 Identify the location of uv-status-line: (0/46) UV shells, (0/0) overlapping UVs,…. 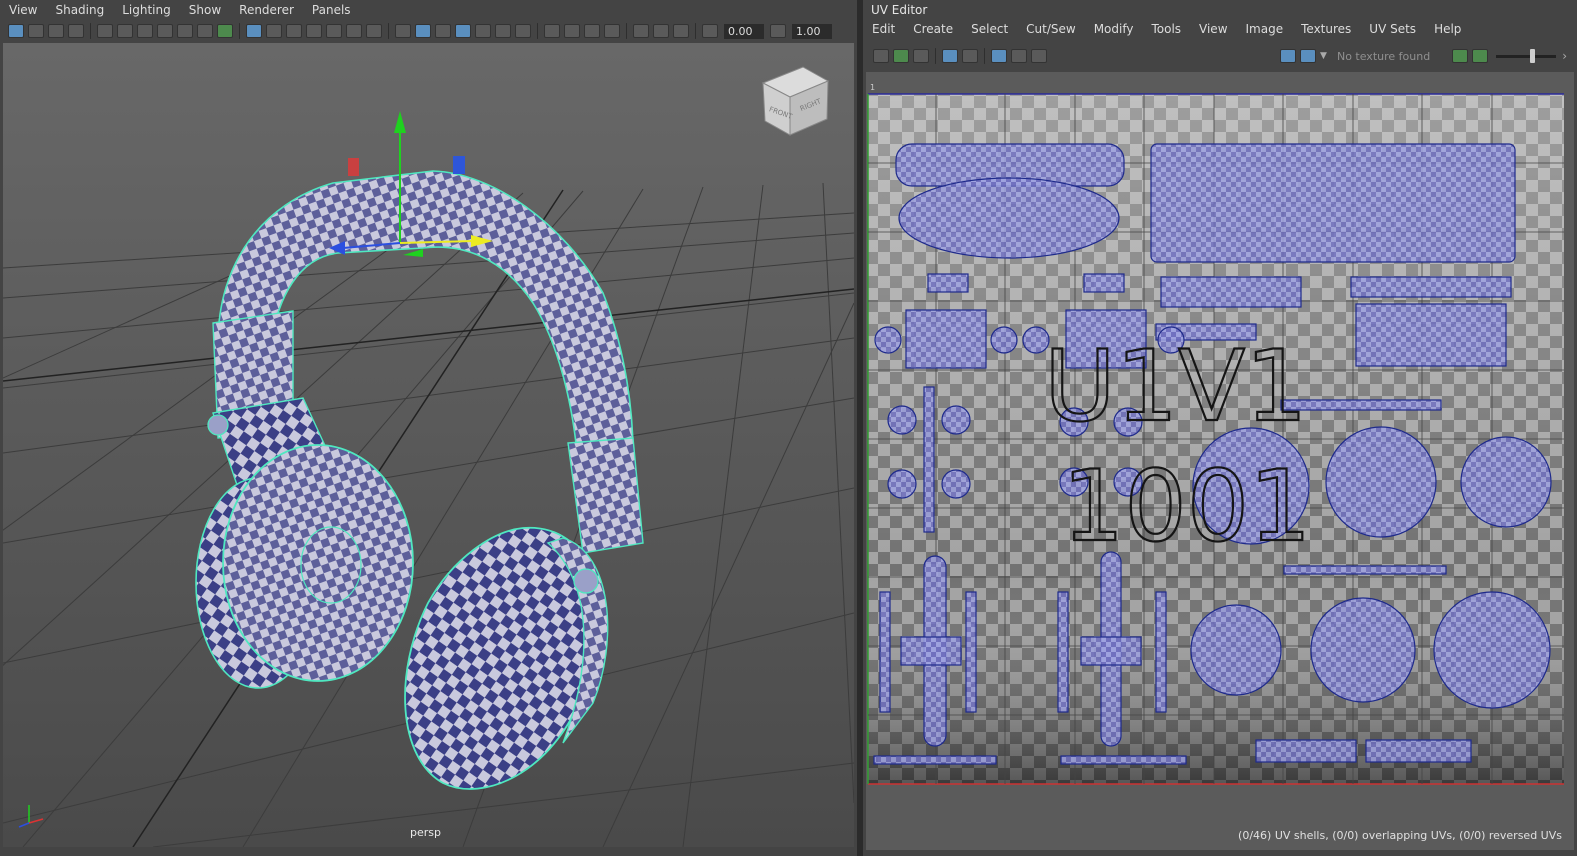
(1400, 835).